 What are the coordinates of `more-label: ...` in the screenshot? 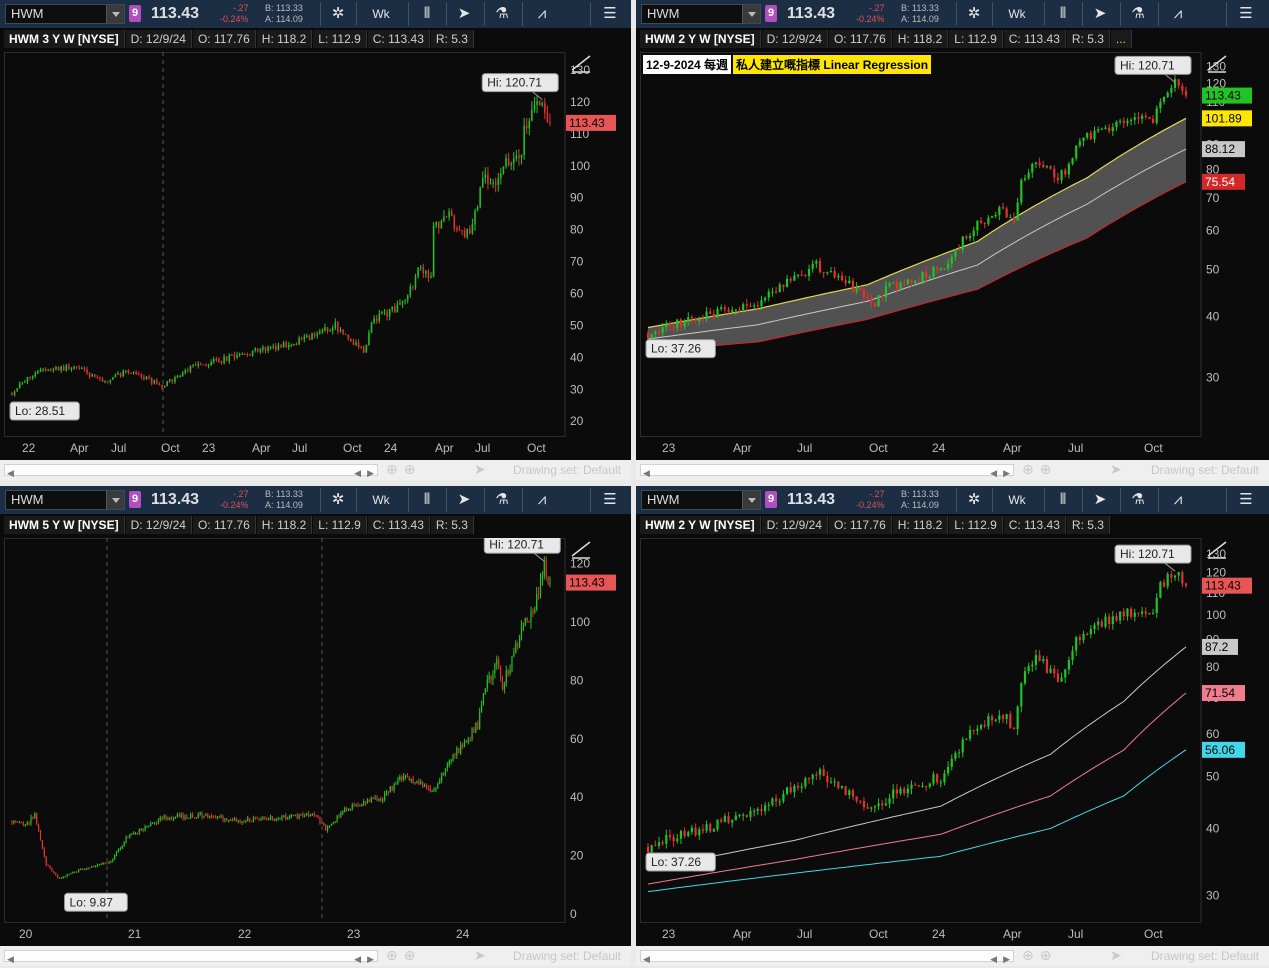 It's located at (1121, 39).